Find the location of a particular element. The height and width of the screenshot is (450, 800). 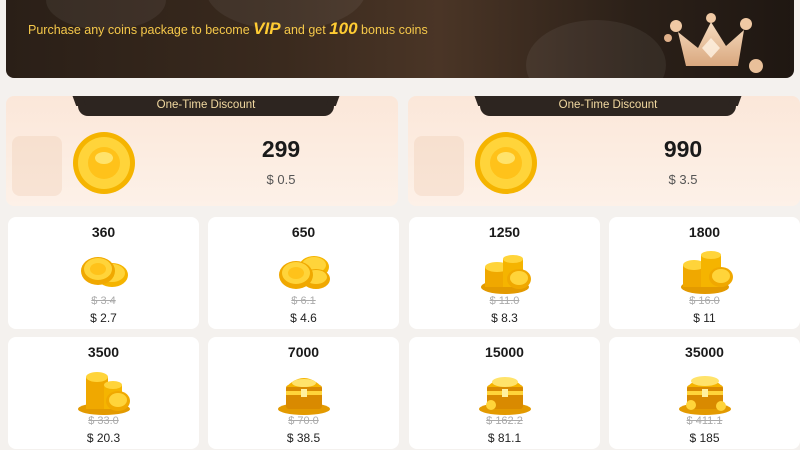

package-price: $ 3.5 is located at coordinates (683, 179).